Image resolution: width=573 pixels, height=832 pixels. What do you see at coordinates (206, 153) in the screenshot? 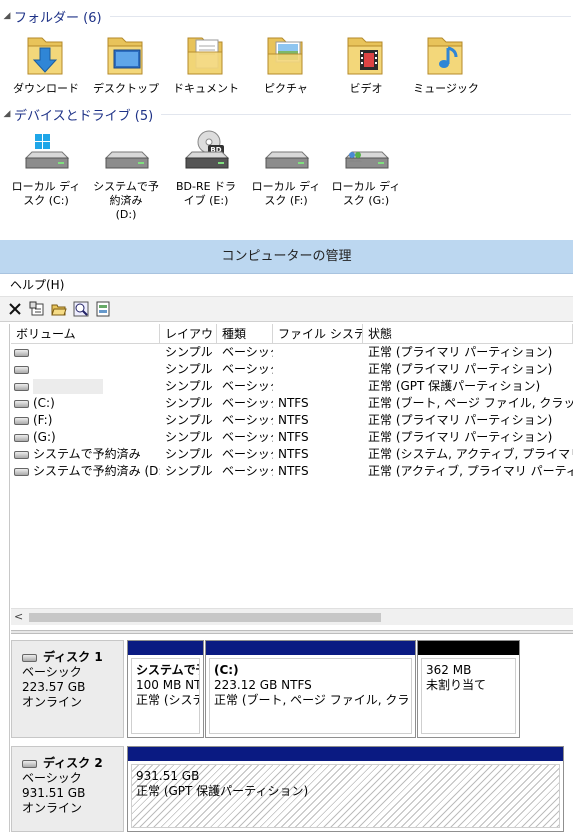
I see `bd-drive-icon: BD` at bounding box center [206, 153].